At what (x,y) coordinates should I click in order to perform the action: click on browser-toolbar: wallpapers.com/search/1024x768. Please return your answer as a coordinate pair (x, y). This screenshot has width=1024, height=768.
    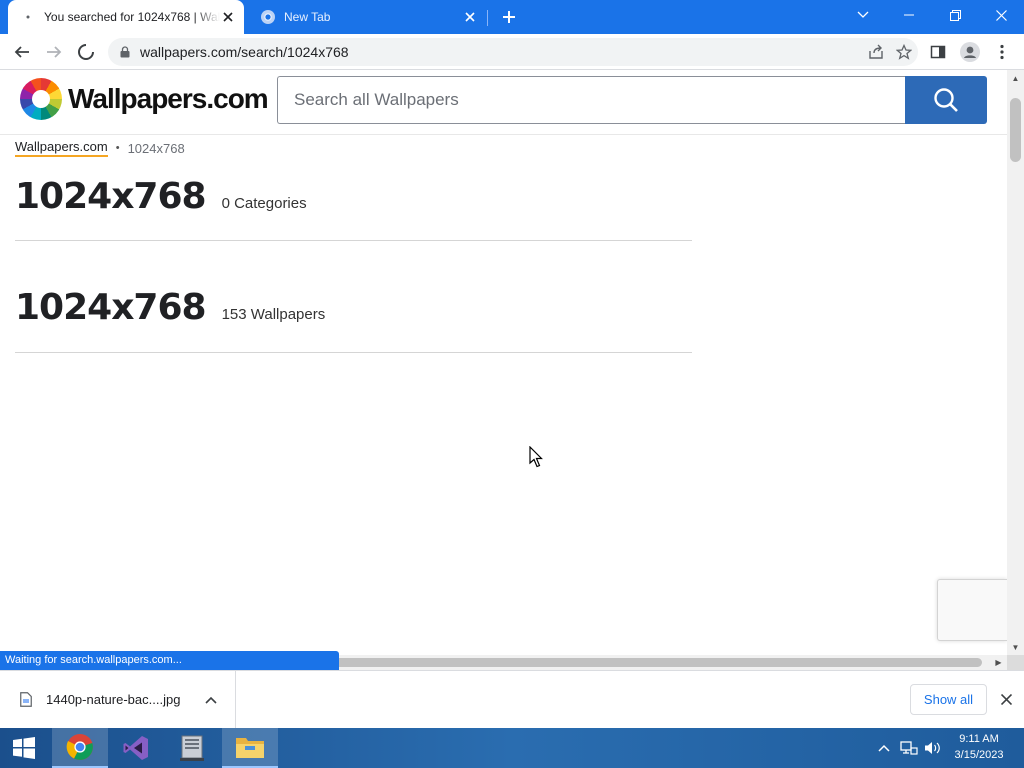
    Looking at the image, I should click on (512, 52).